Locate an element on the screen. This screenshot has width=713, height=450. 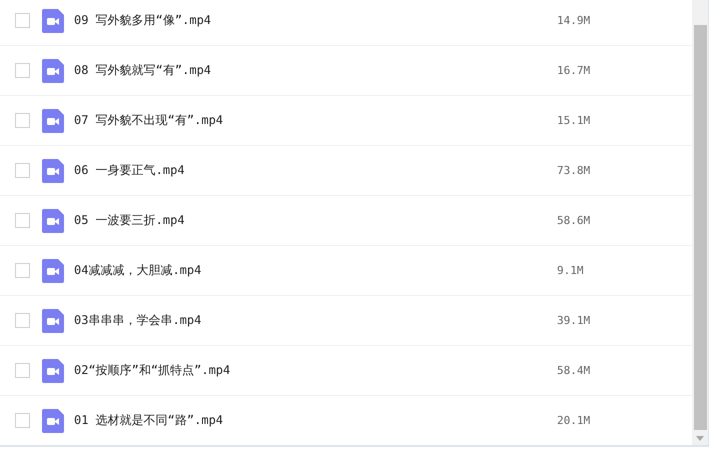
file-name: 07 写外貌不出现“有”.mp4 is located at coordinates (309, 120).